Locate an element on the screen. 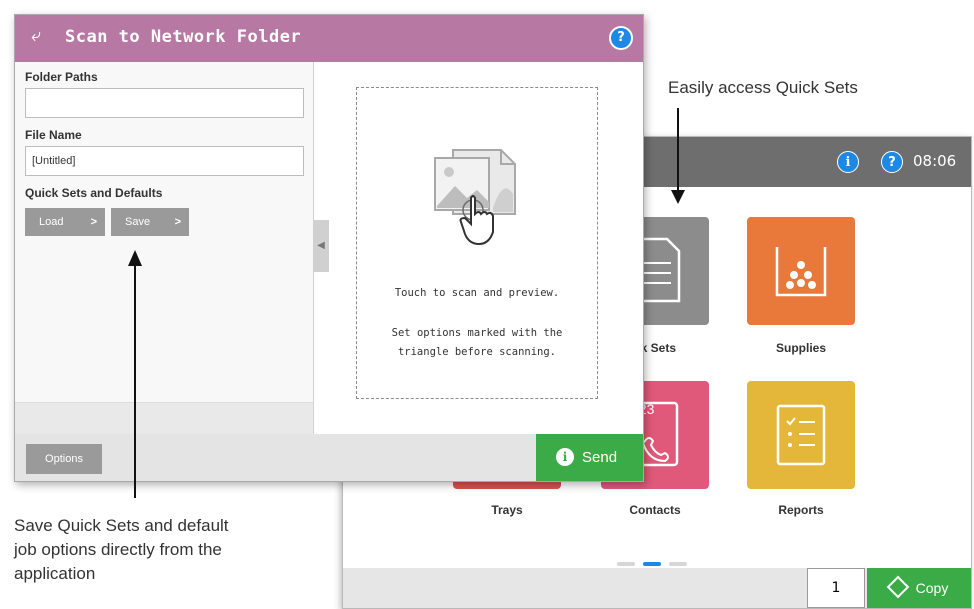 This screenshot has height=609, width=974. preview-instruction: Touch to scan and preview. is located at coordinates (477, 293).